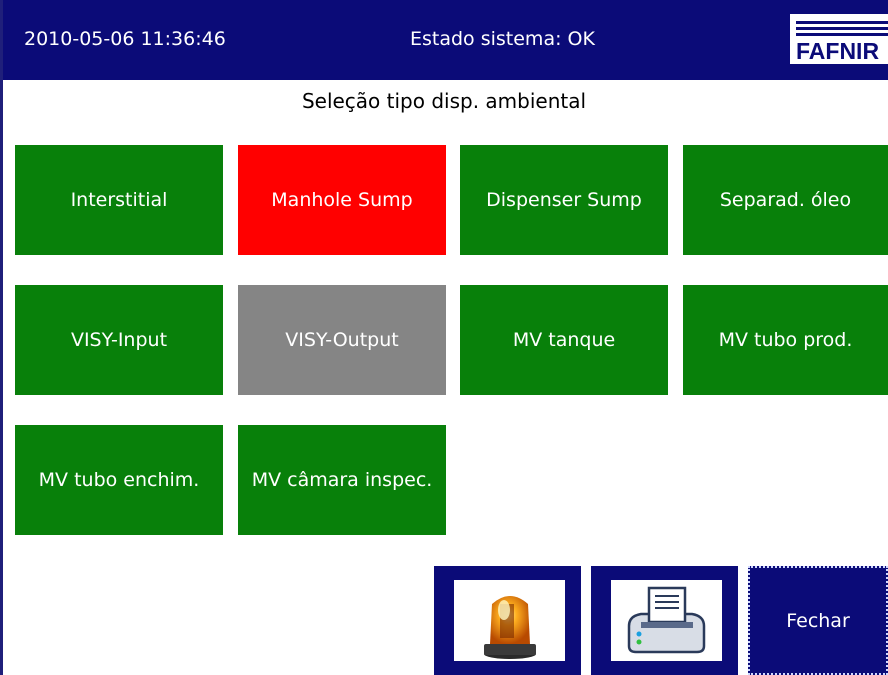 The image size is (888, 675). What do you see at coordinates (125, 39) in the screenshot?
I see `datetime-display: 2010-05-06 11:36:46` at bounding box center [125, 39].